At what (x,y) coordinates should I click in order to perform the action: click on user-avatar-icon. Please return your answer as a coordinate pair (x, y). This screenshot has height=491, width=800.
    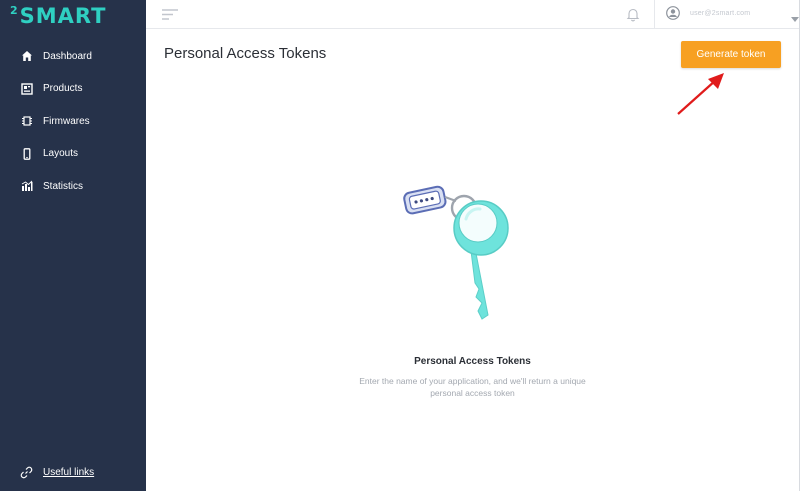
    Looking at the image, I should click on (673, 13).